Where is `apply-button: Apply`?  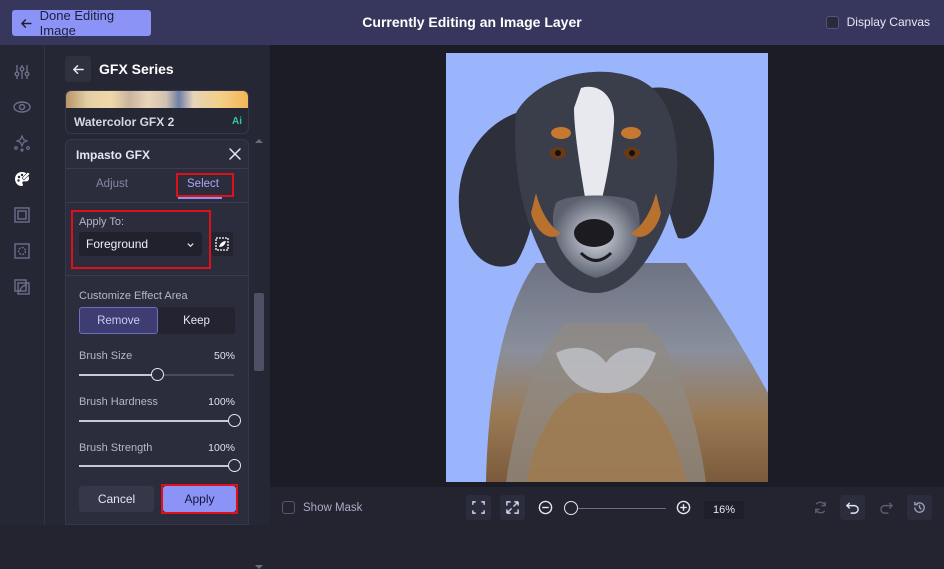 apply-button: Apply is located at coordinates (199, 499).